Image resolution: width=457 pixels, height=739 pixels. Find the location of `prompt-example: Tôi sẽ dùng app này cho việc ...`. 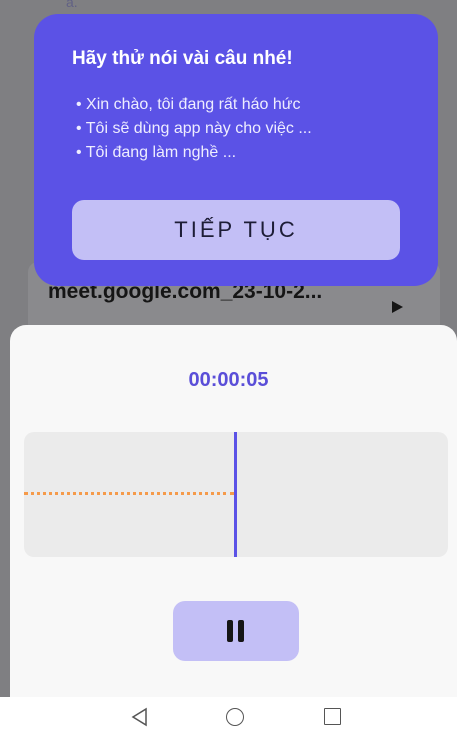

prompt-example: Tôi sẽ dùng app này cho việc ... is located at coordinates (194, 129).